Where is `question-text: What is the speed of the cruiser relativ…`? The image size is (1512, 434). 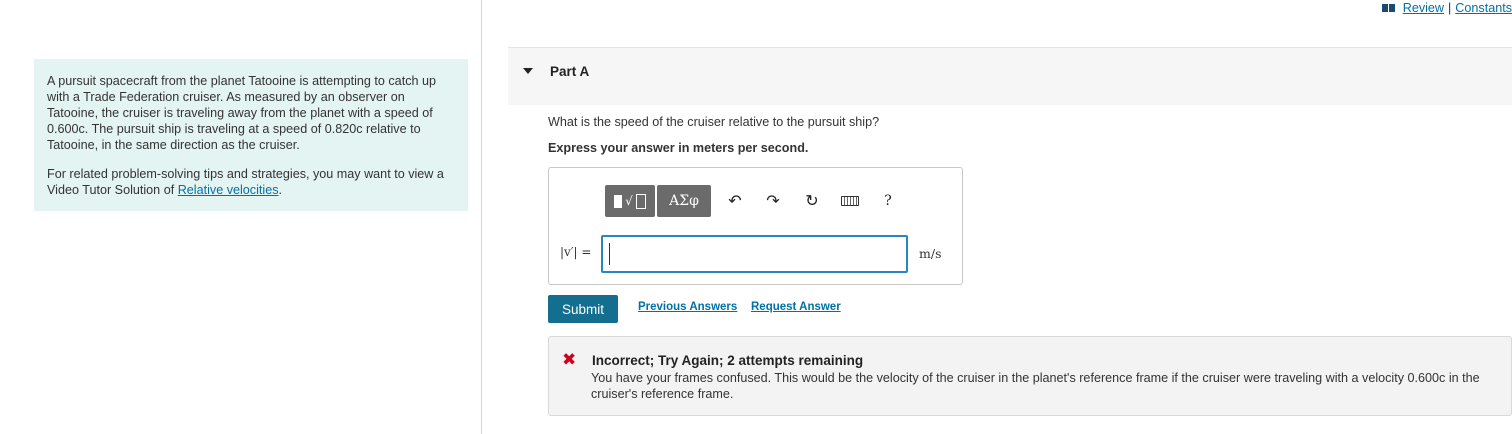 question-text: What is the speed of the cruiser relativ… is located at coordinates (714, 122).